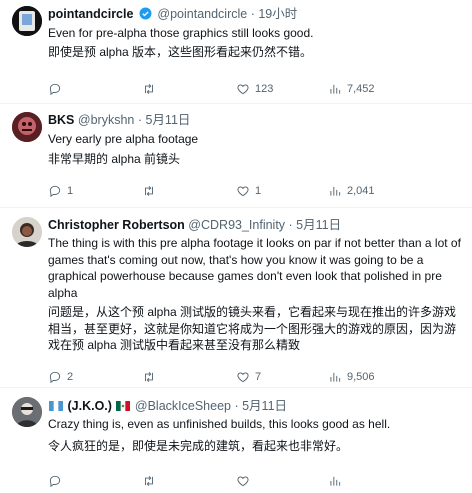  What do you see at coordinates (274, 14) in the screenshot?
I see `timestamp: · 19小时` at bounding box center [274, 14].